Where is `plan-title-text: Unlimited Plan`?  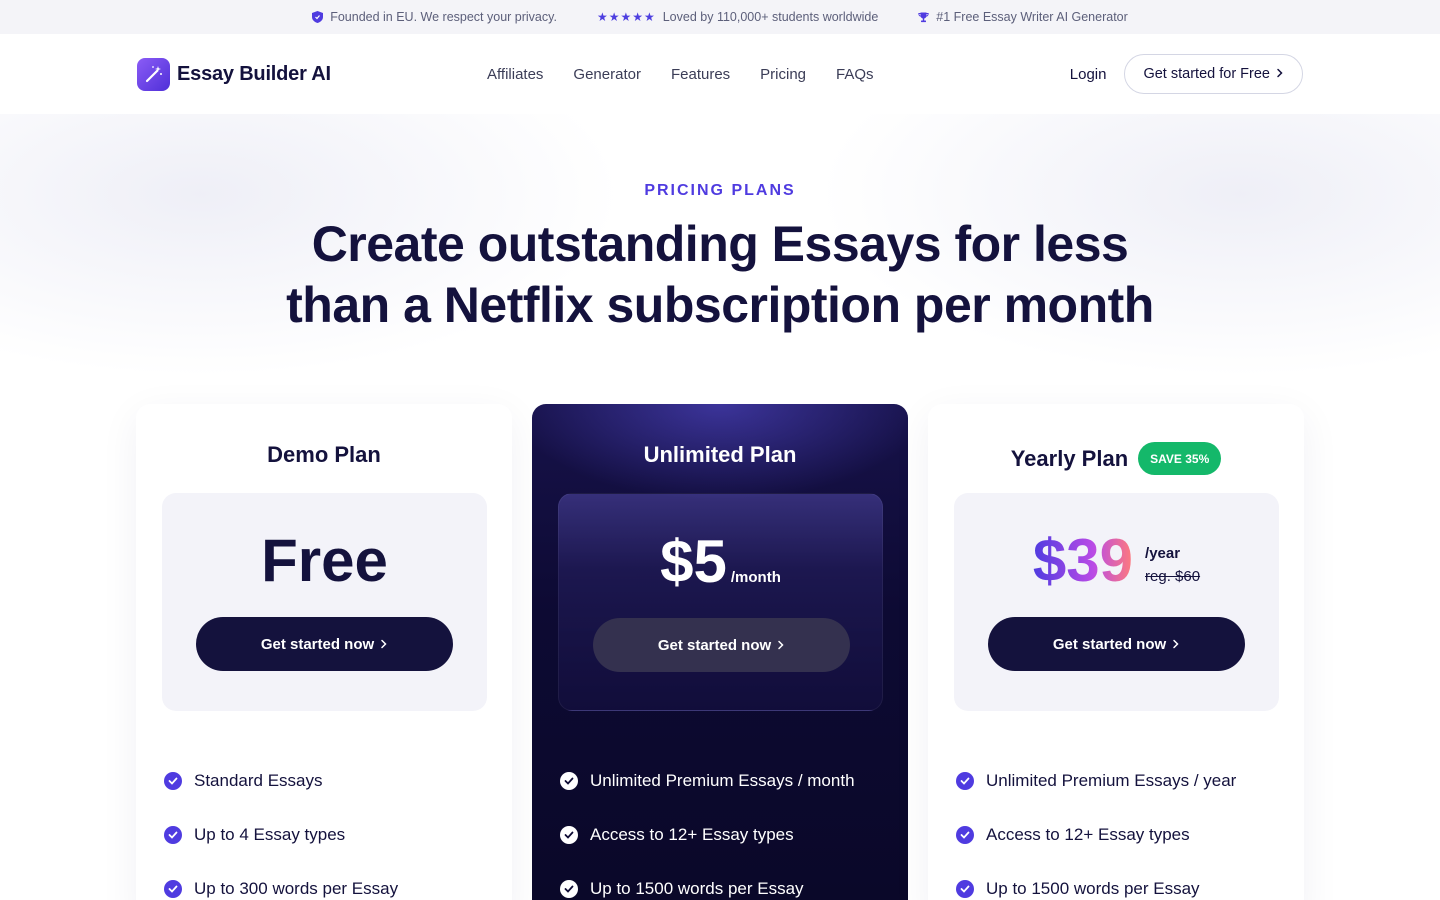
plan-title-text: Unlimited Plan is located at coordinates (720, 454).